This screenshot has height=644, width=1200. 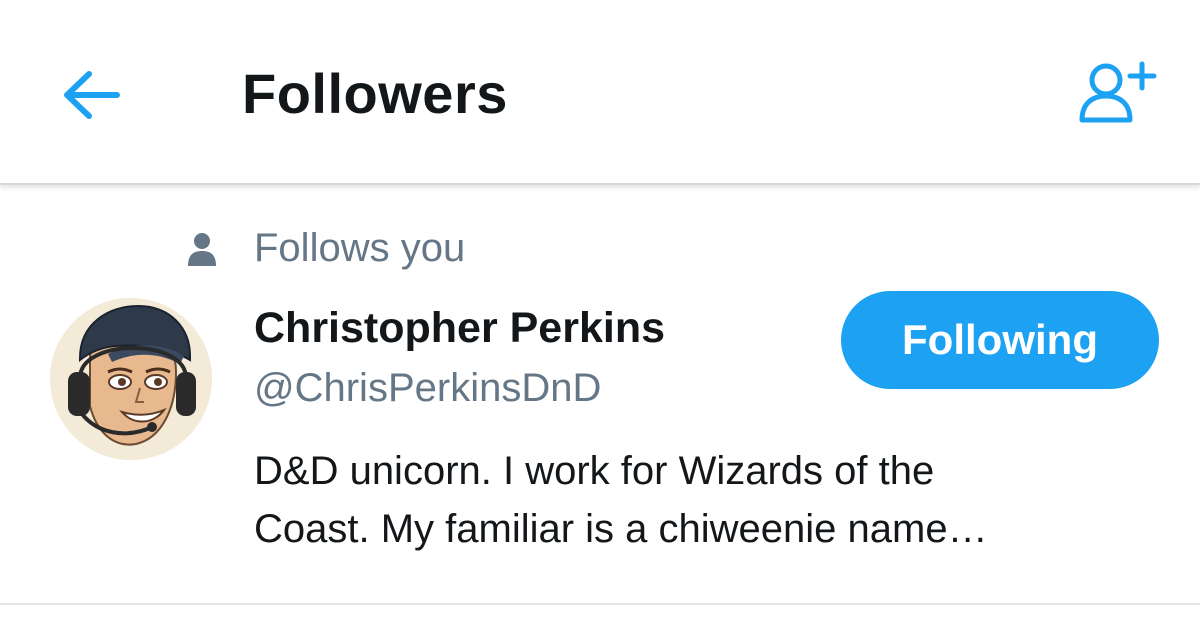 What do you see at coordinates (360, 248) in the screenshot?
I see `follows-you-label: Follows you` at bounding box center [360, 248].